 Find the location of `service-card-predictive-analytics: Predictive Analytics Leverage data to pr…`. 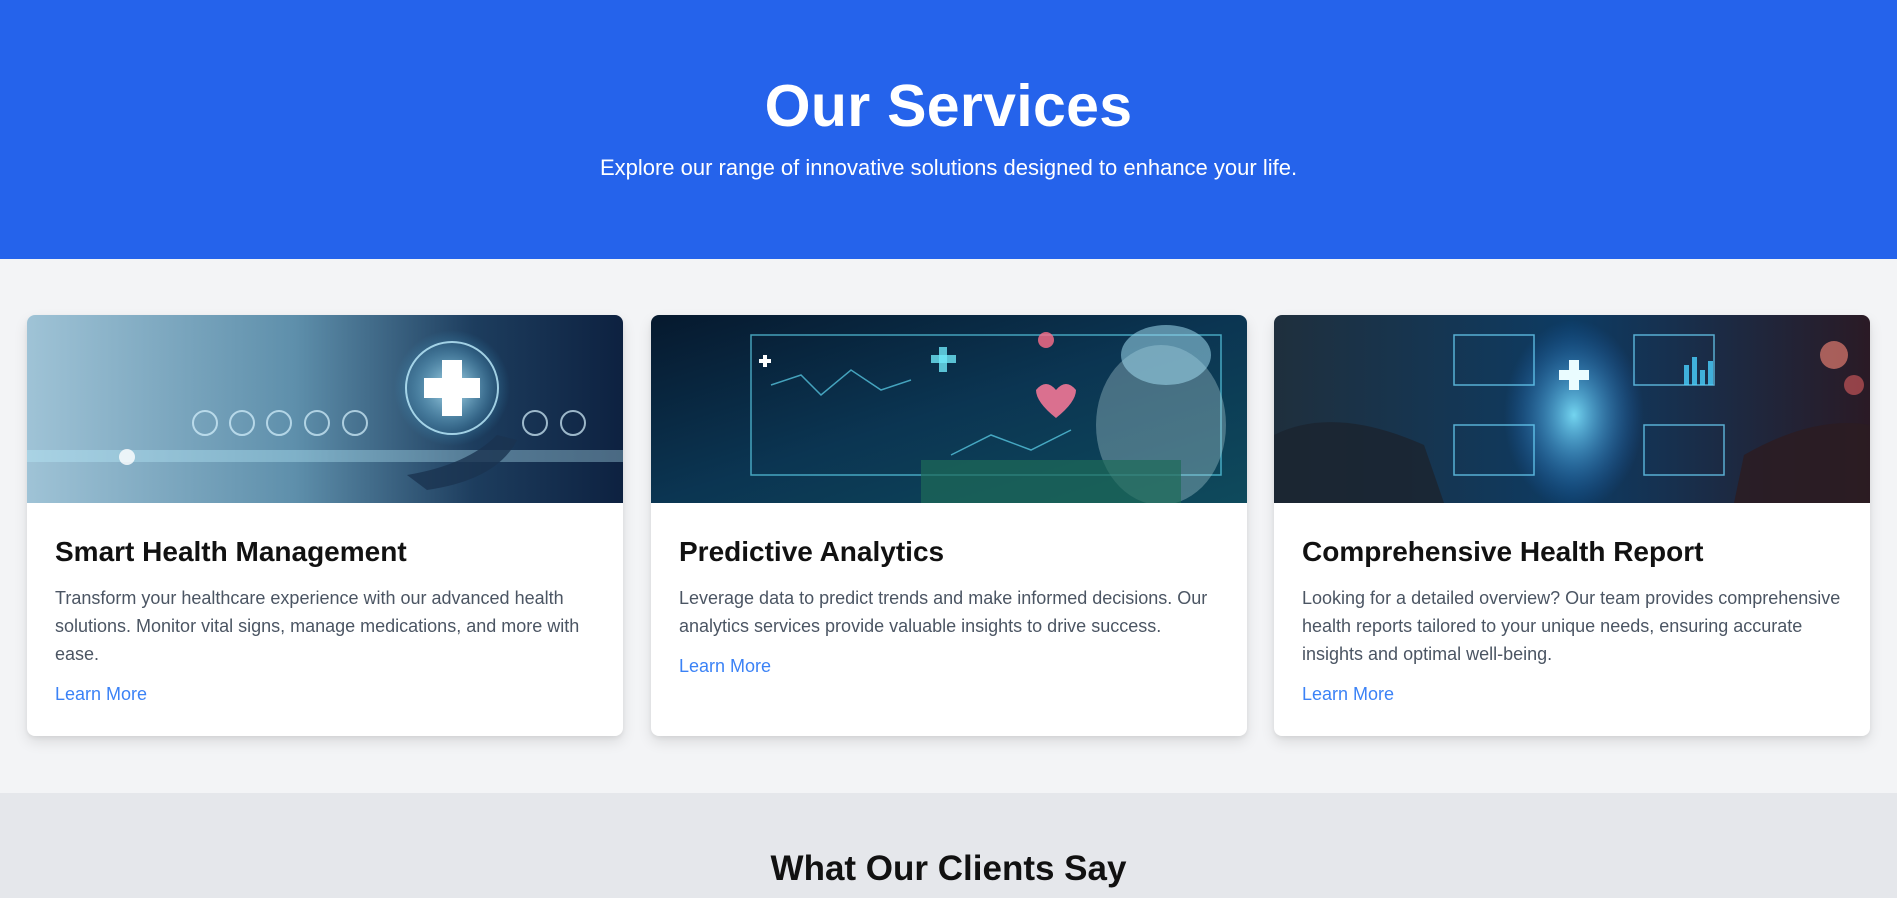

service-card-predictive-analytics: Predictive Analytics Leverage data to pr… is located at coordinates (949, 525).